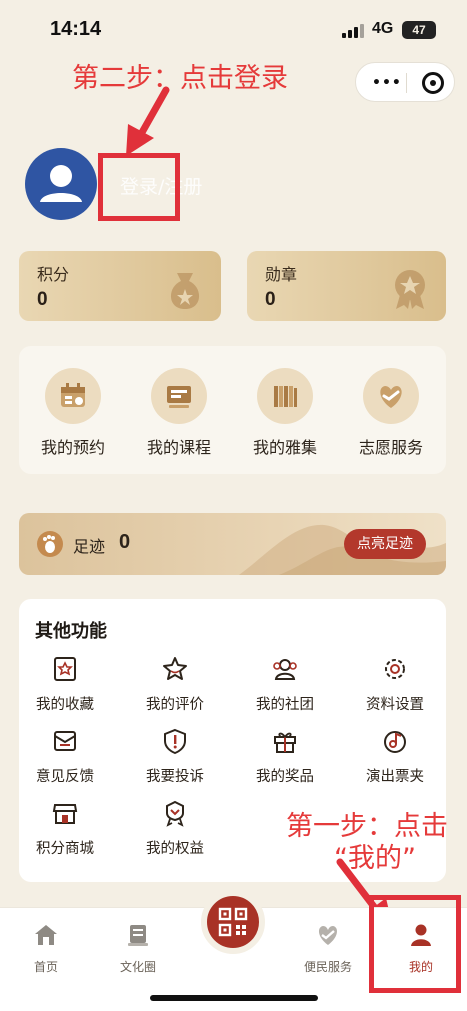 The width and height of the screenshot is (467, 1011). I want to click on annotation-box-mine-tab, so click(415, 944).